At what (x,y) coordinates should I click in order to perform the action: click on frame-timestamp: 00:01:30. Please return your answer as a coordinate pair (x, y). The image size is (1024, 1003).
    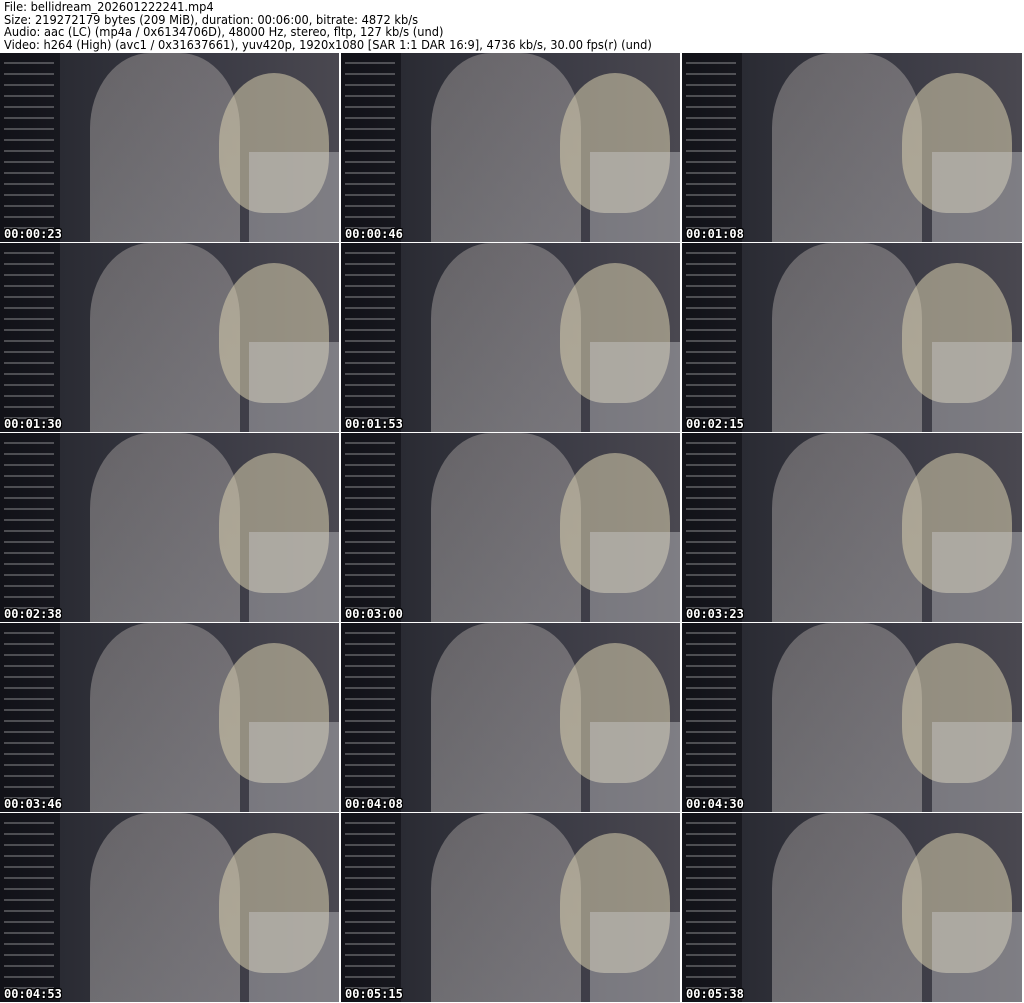
    Looking at the image, I should click on (33, 424).